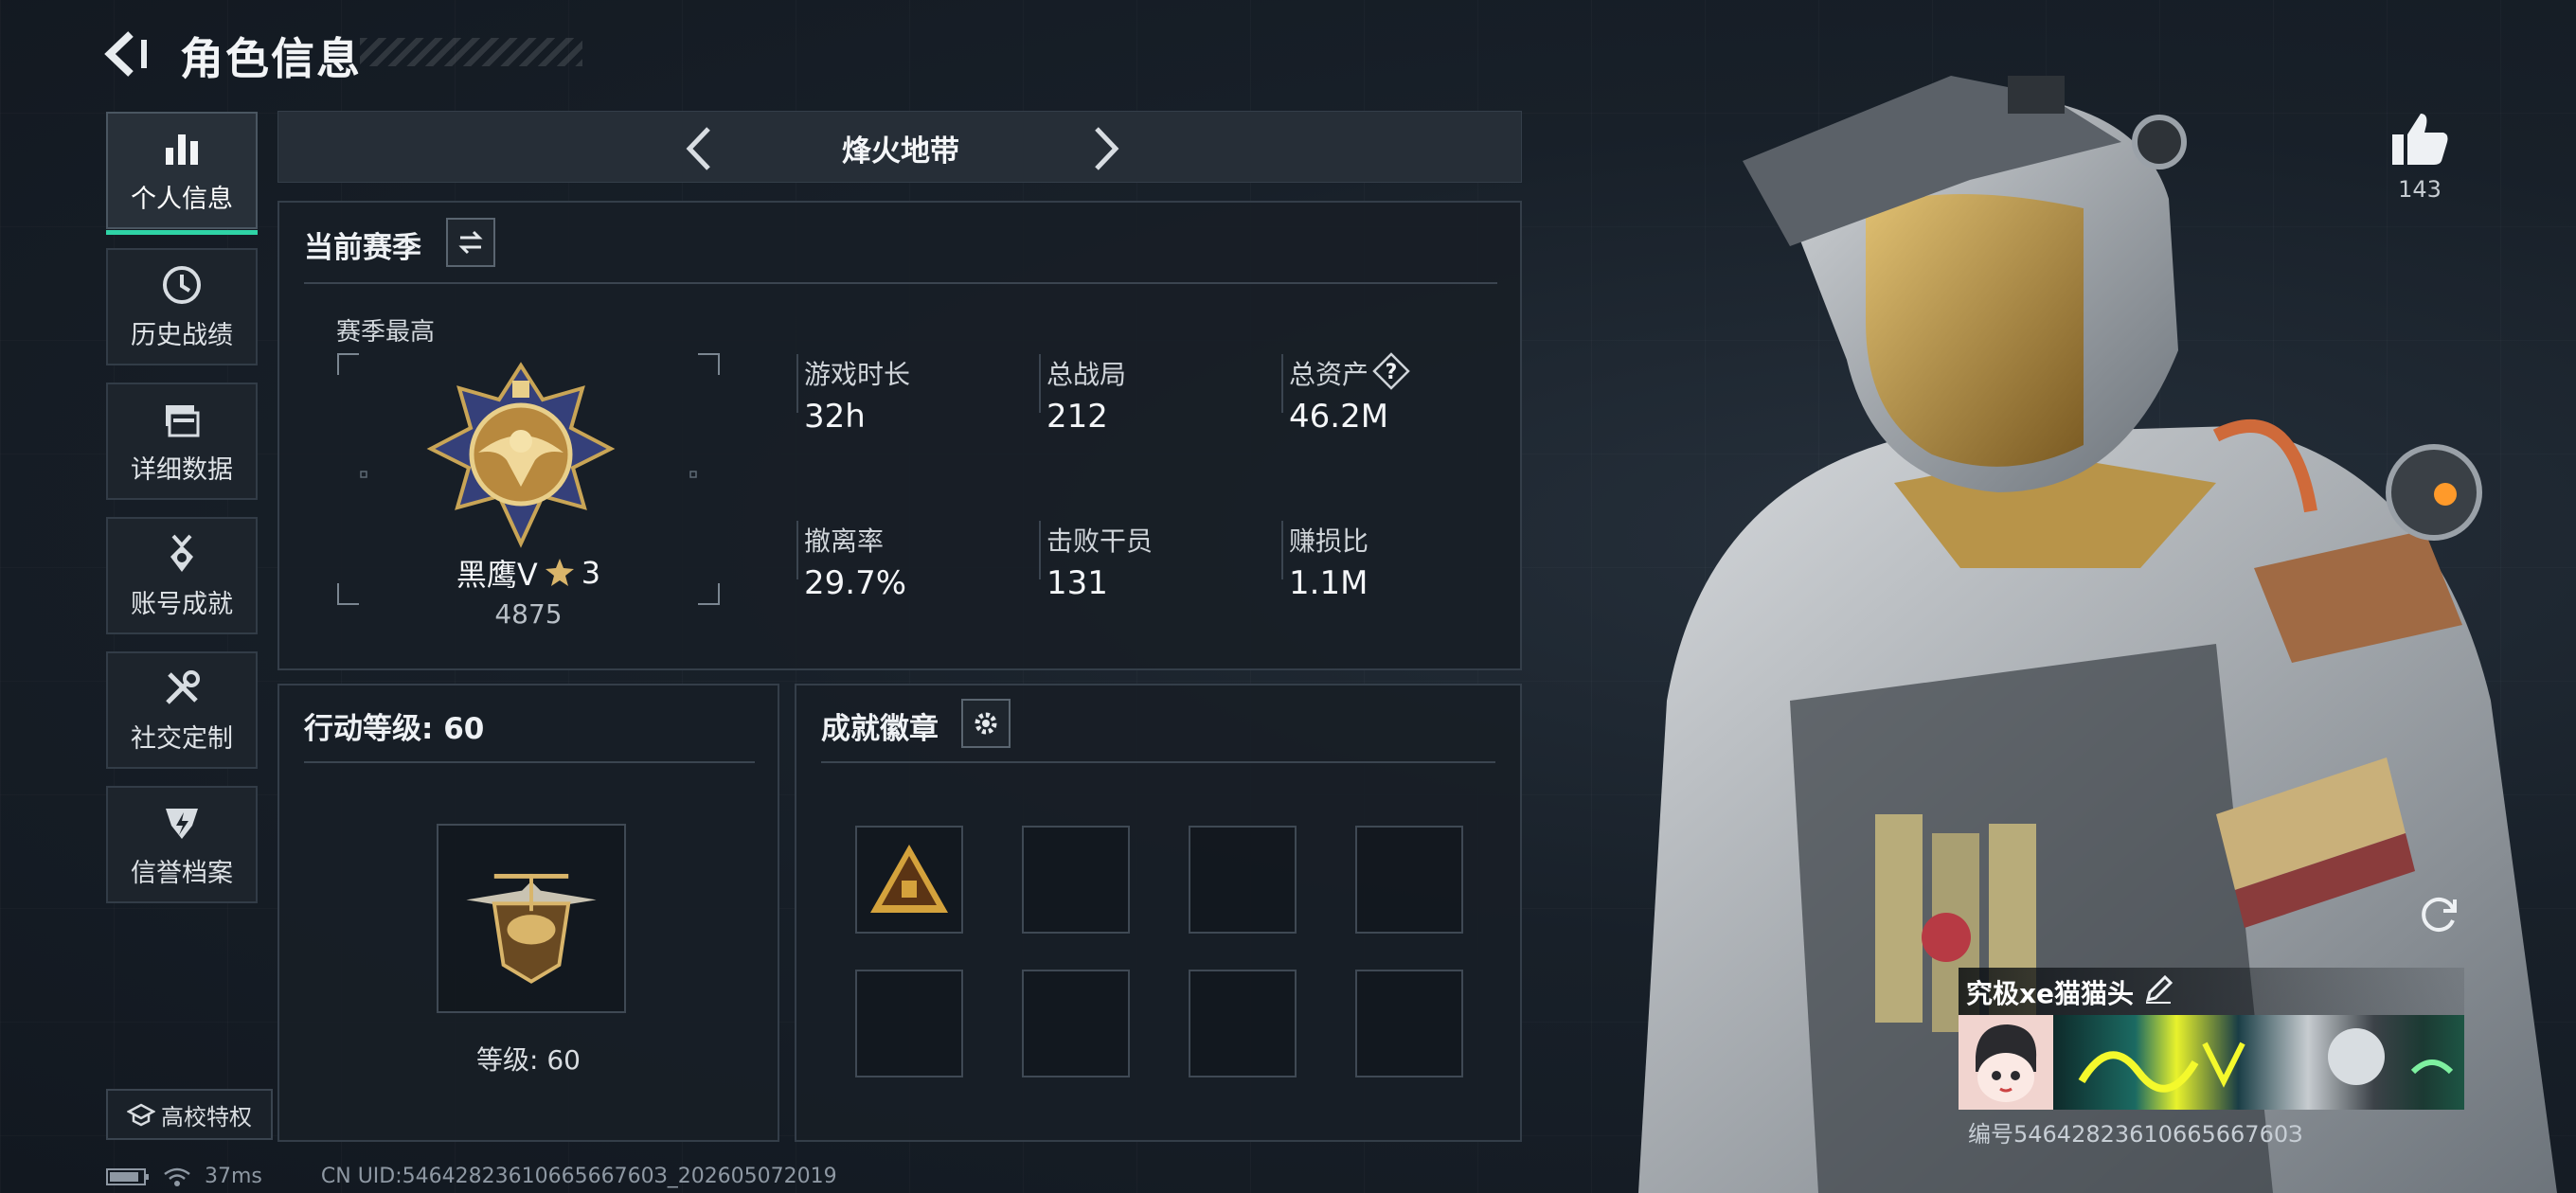 The width and height of the screenshot is (2576, 1193). I want to click on avatar, so click(2006, 1062).